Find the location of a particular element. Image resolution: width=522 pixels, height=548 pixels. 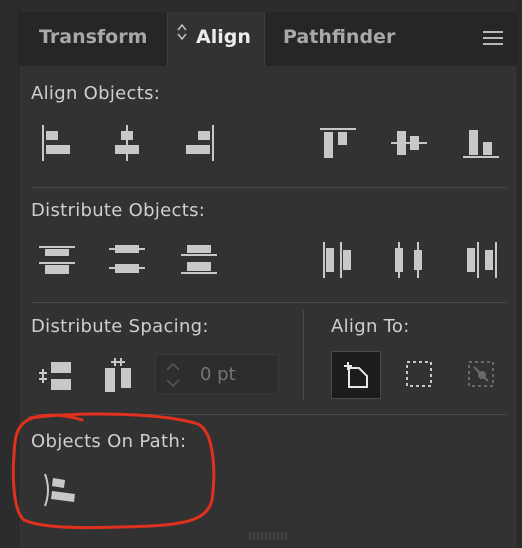

tab-pathfinder: Pathfinder is located at coordinates (339, 39).